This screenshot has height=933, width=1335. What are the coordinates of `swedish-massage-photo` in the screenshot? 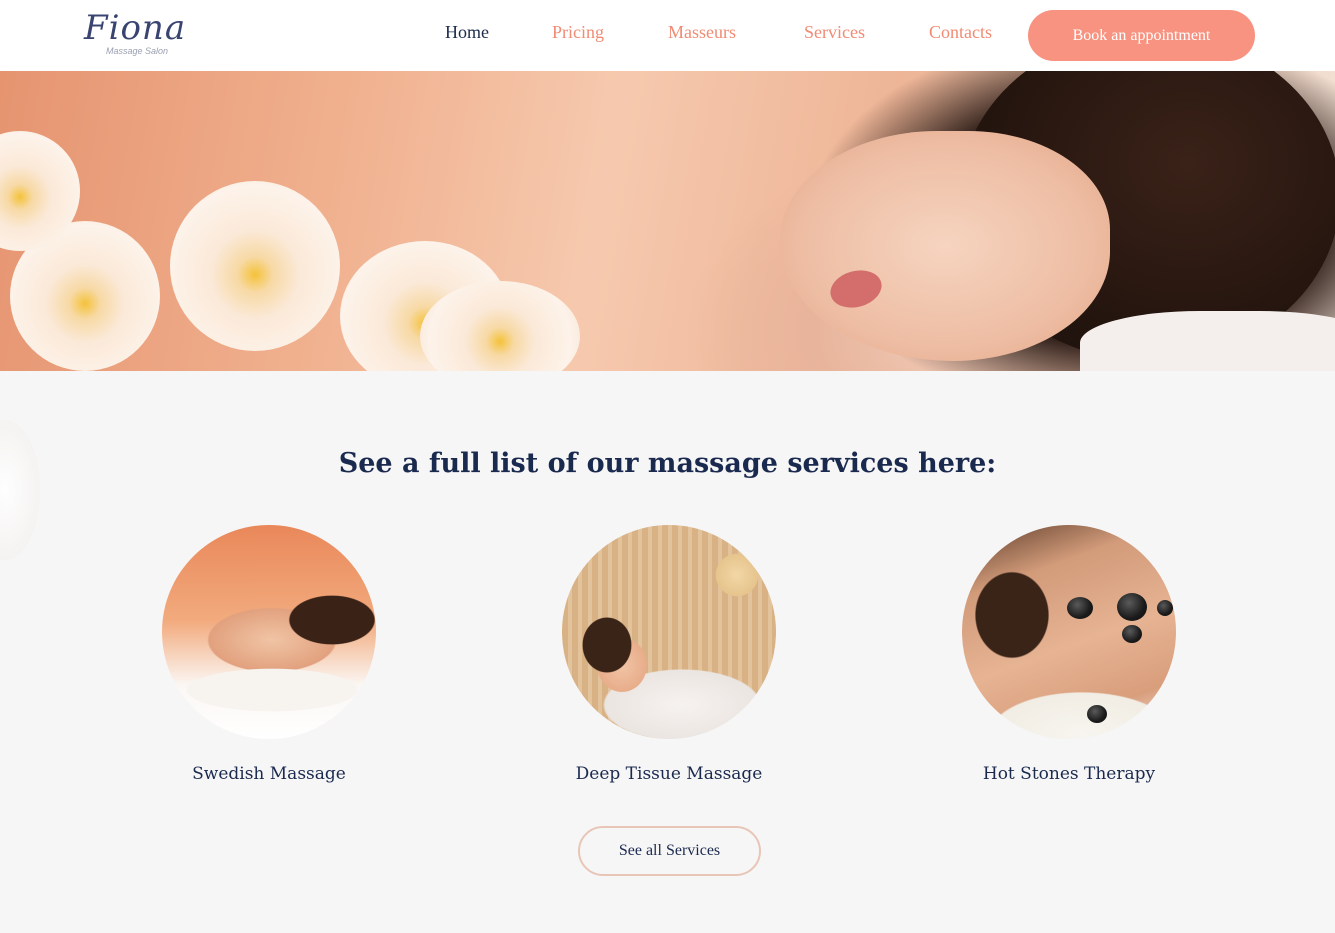 It's located at (269, 632).